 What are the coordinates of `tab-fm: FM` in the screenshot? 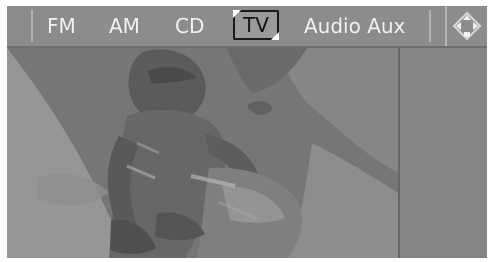 It's located at (61, 26).